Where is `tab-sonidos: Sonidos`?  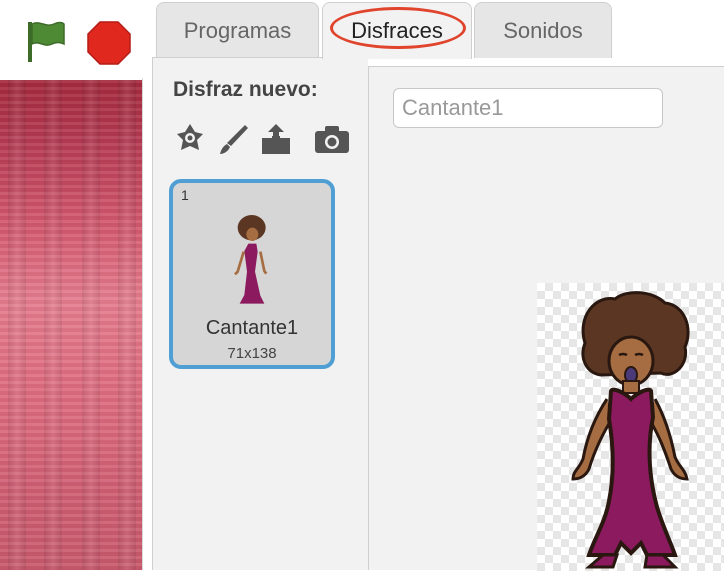
tab-sonidos: Sonidos is located at coordinates (543, 30).